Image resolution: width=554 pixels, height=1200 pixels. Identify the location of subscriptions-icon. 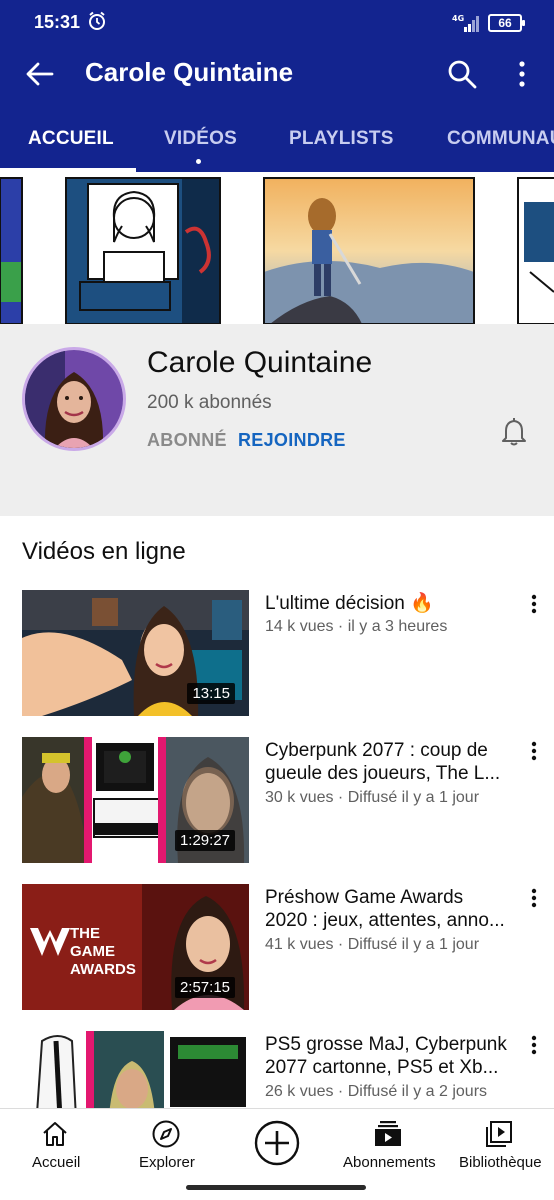
(388, 1133).